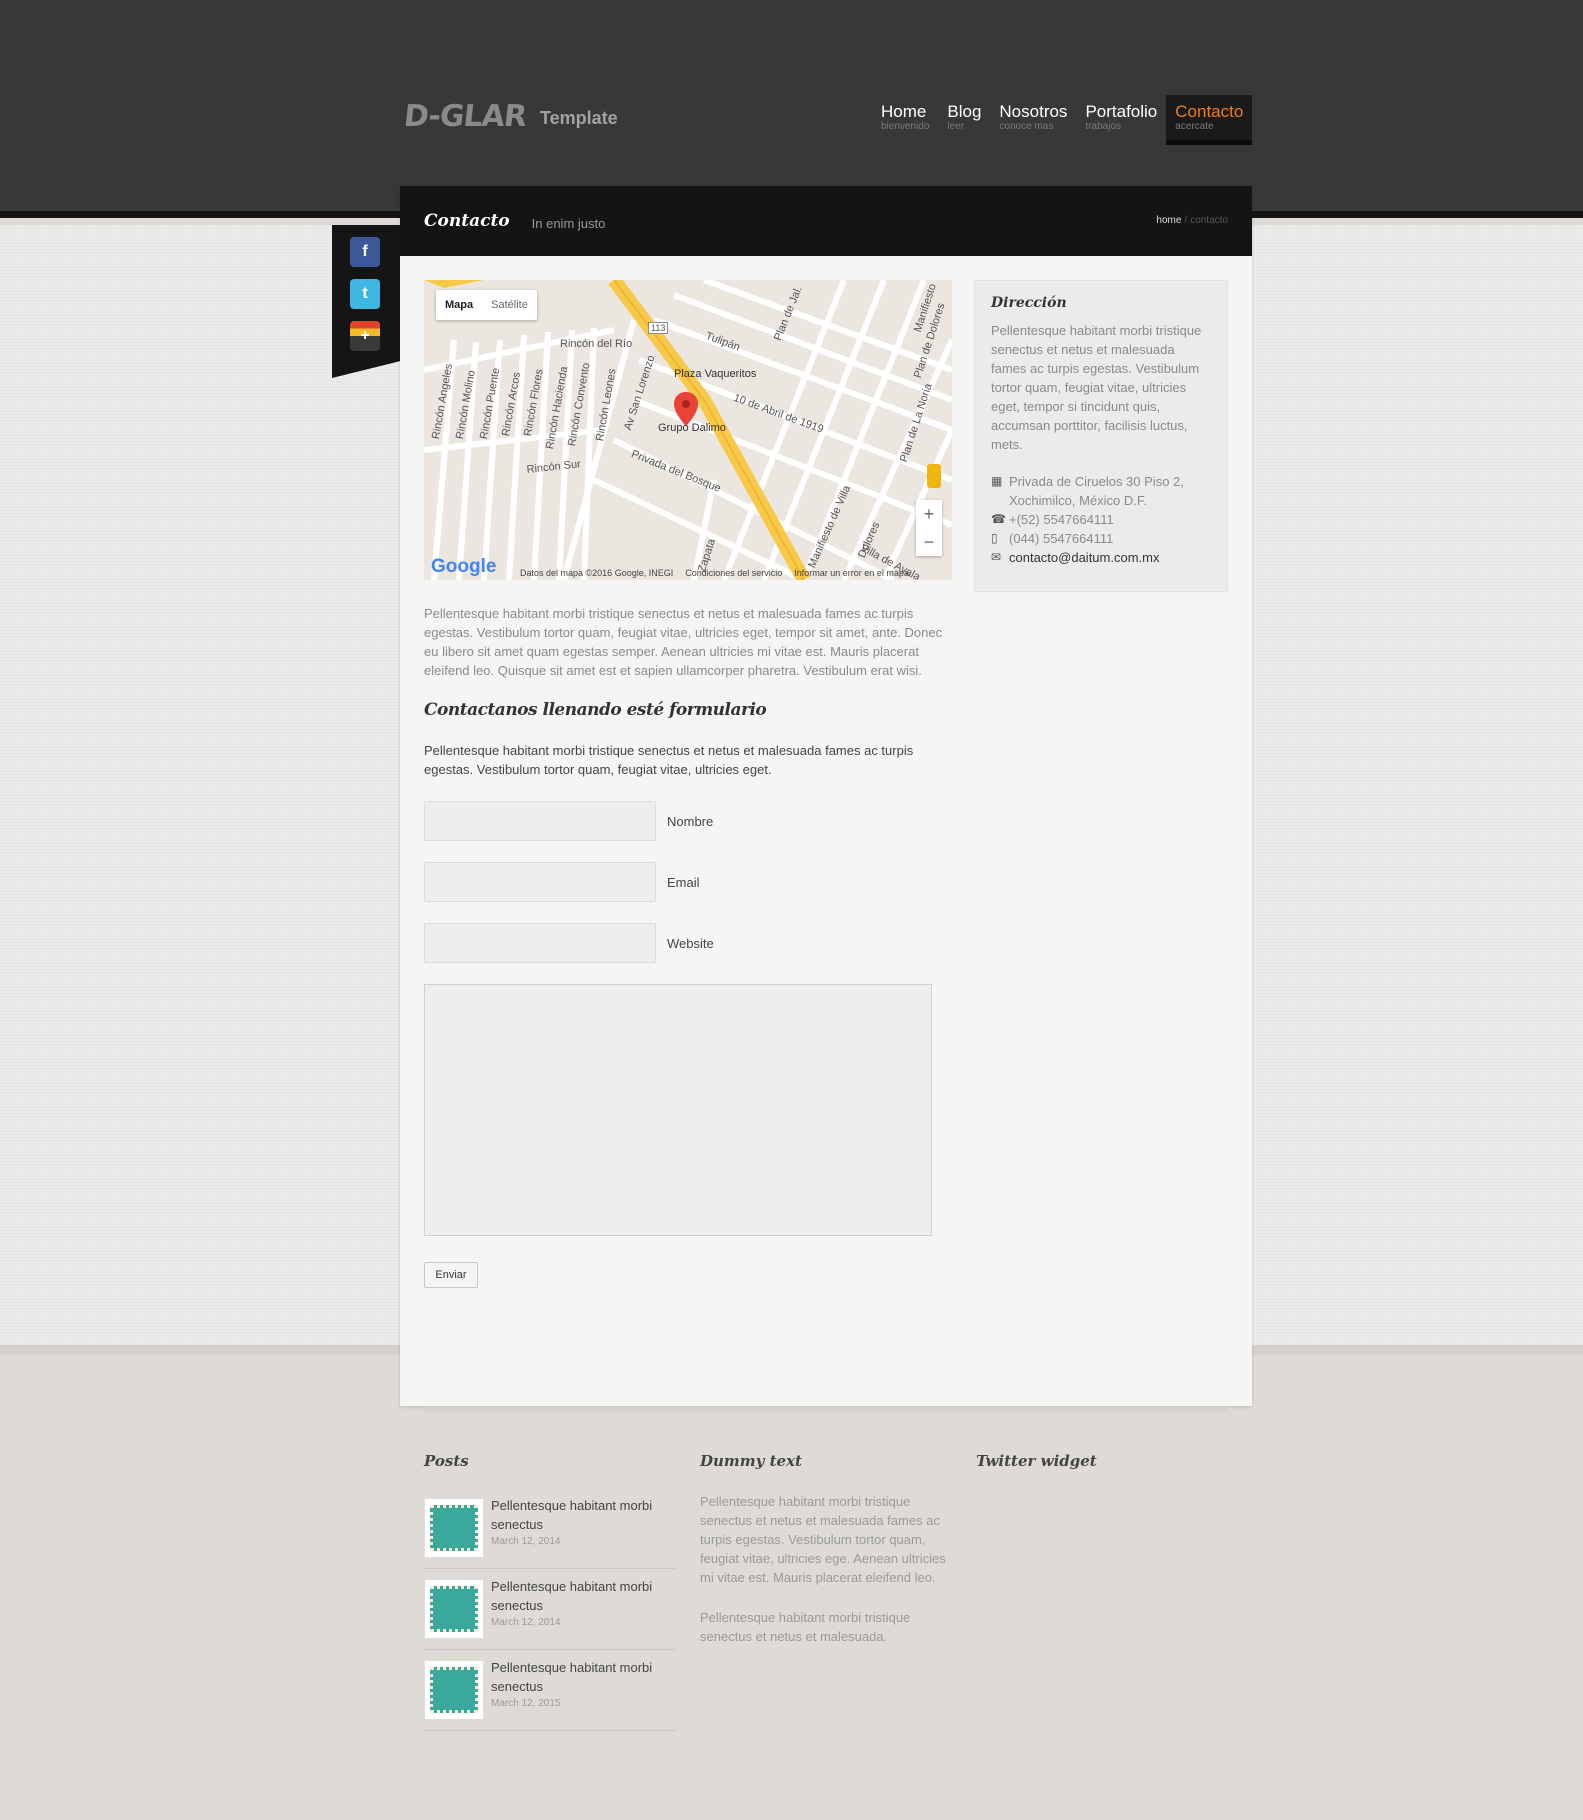 The height and width of the screenshot is (1820, 1583). What do you see at coordinates (1033, 111) in the screenshot?
I see `nav-title: Nosotros` at bounding box center [1033, 111].